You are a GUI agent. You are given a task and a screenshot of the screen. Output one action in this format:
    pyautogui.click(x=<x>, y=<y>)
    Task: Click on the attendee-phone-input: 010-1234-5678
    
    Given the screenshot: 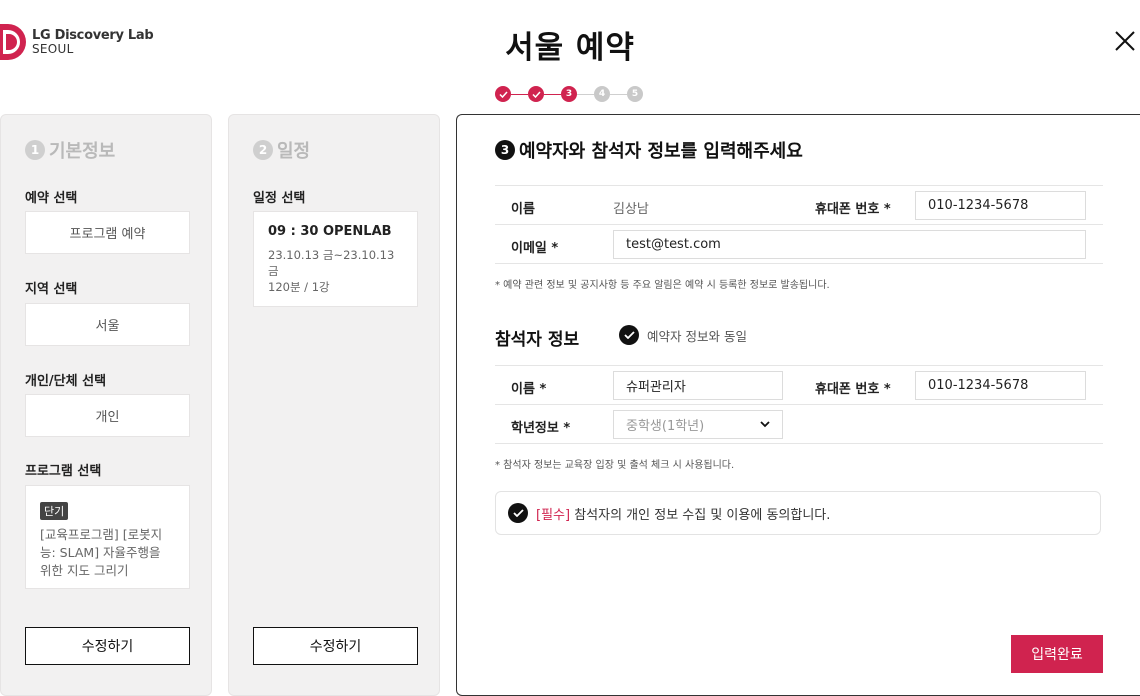 What is the action you would take?
    pyautogui.click(x=1000, y=385)
    